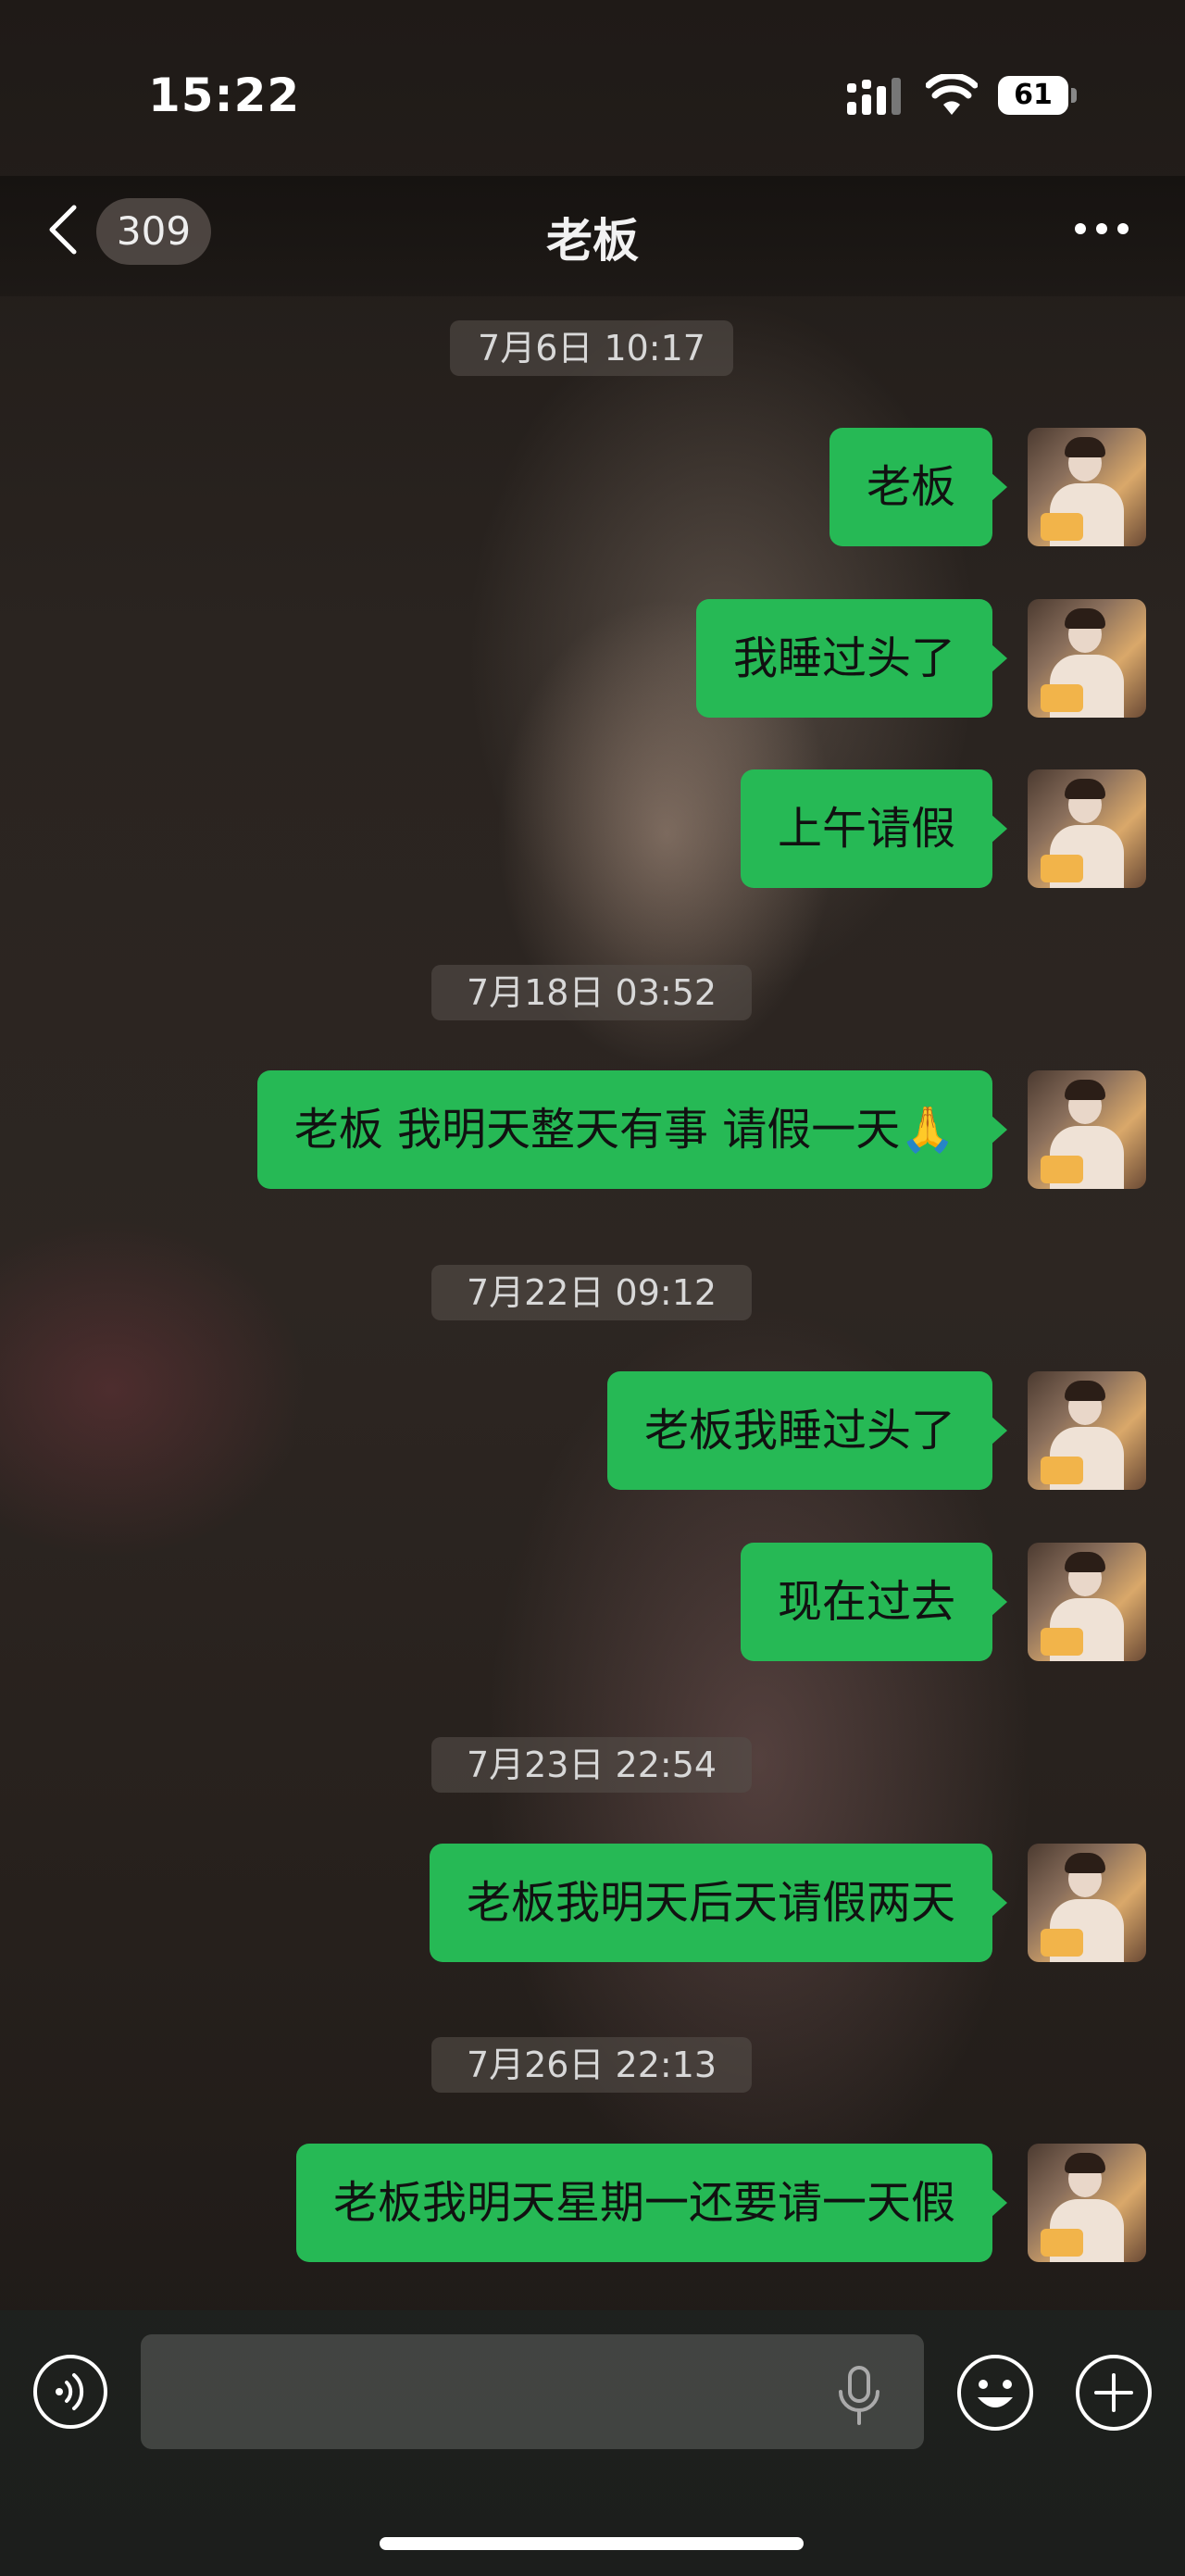  What do you see at coordinates (591, 992) in the screenshot?
I see `message-timestamp: 7月18日 03:52` at bounding box center [591, 992].